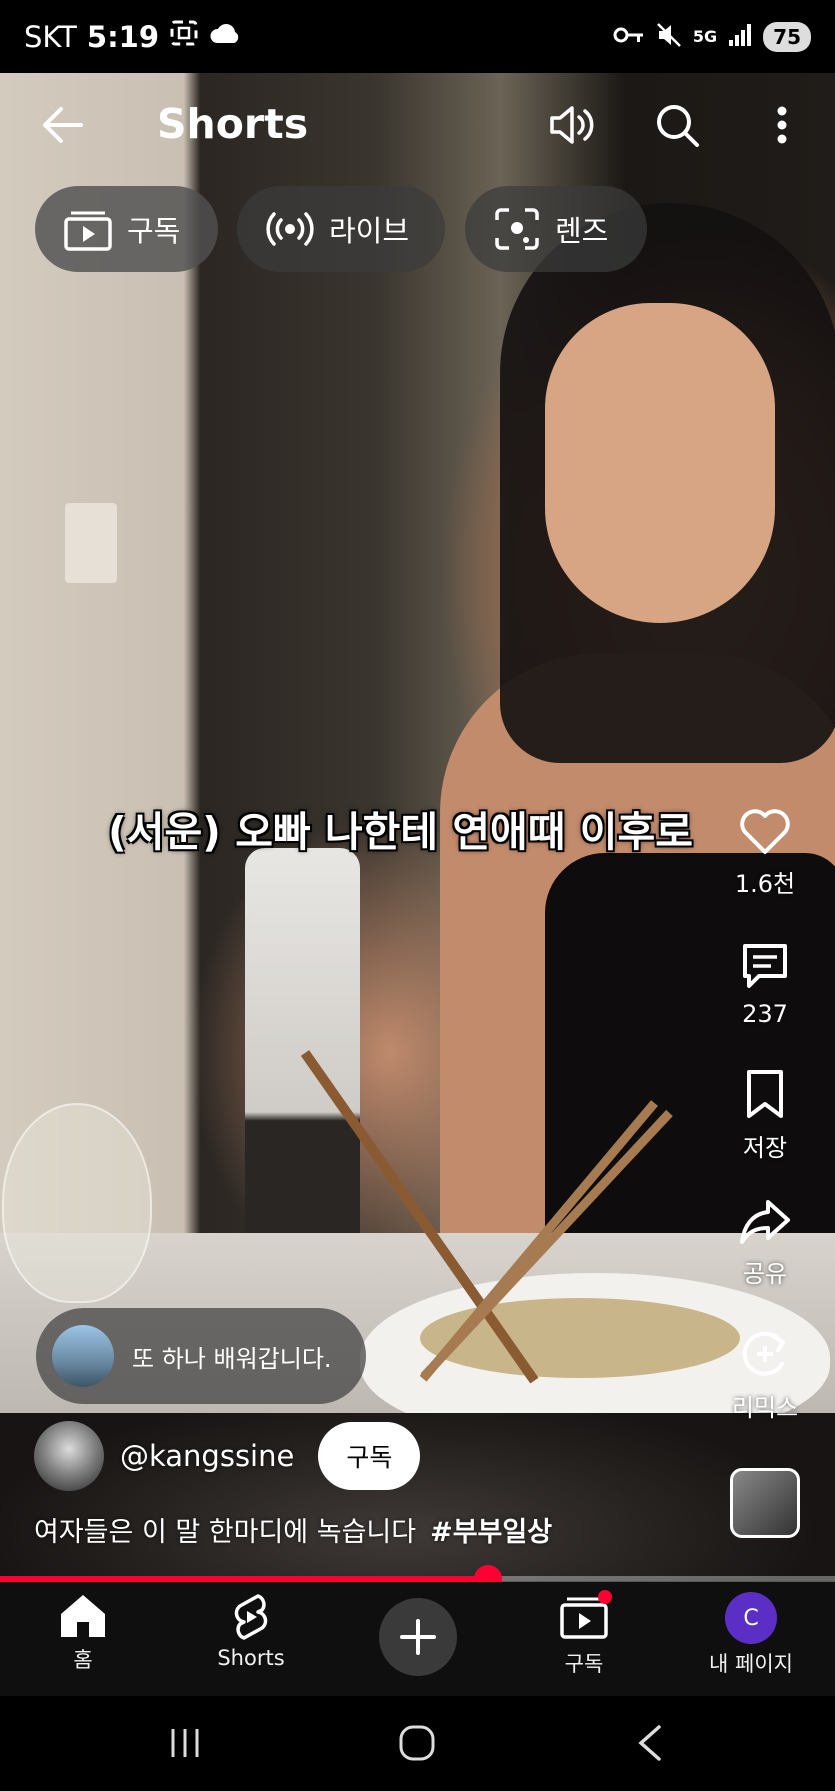 The image size is (835, 1791). I want to click on video-description: 여자들은 이 말 한마디에 녹습니다 #부부일상, so click(293, 1529).